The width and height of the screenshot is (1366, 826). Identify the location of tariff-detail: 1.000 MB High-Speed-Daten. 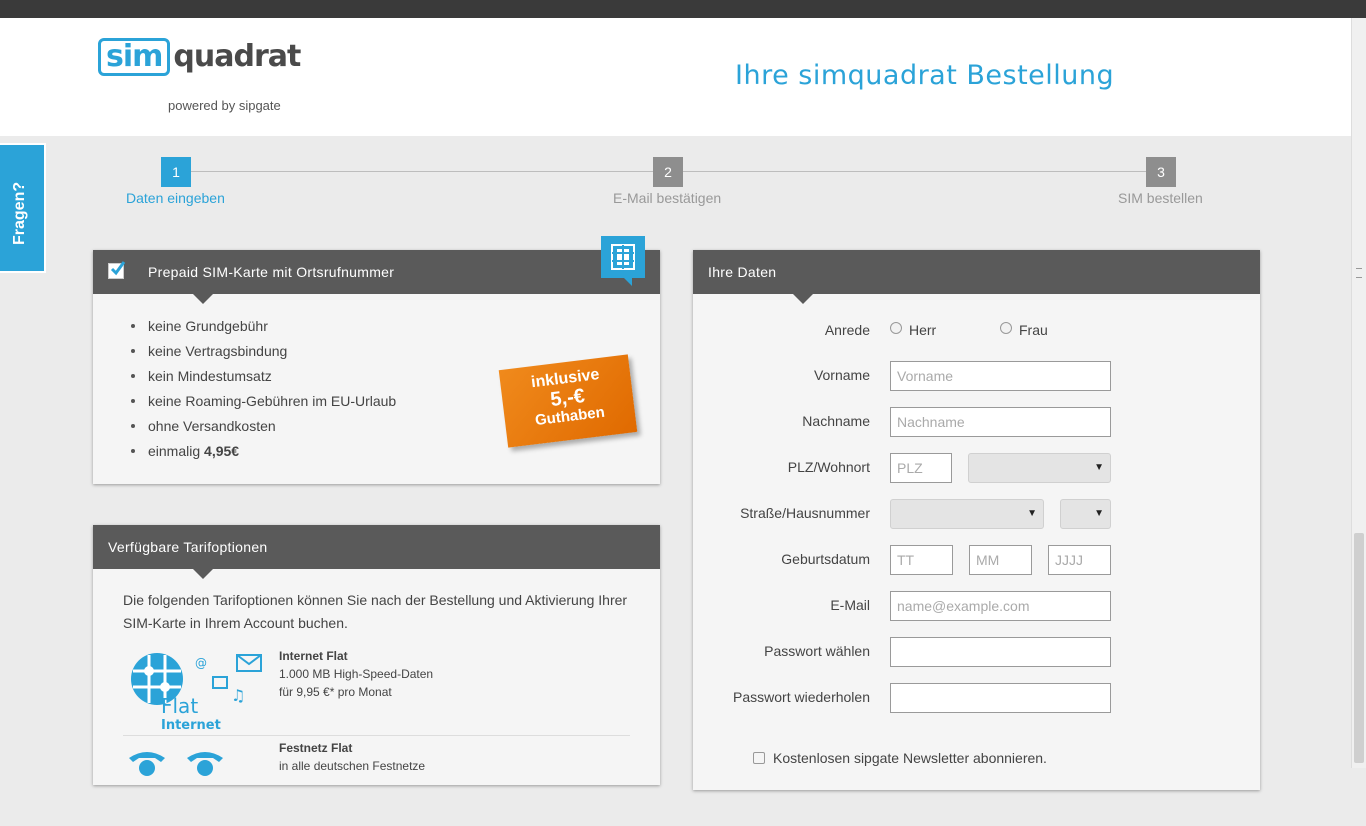
(356, 674).